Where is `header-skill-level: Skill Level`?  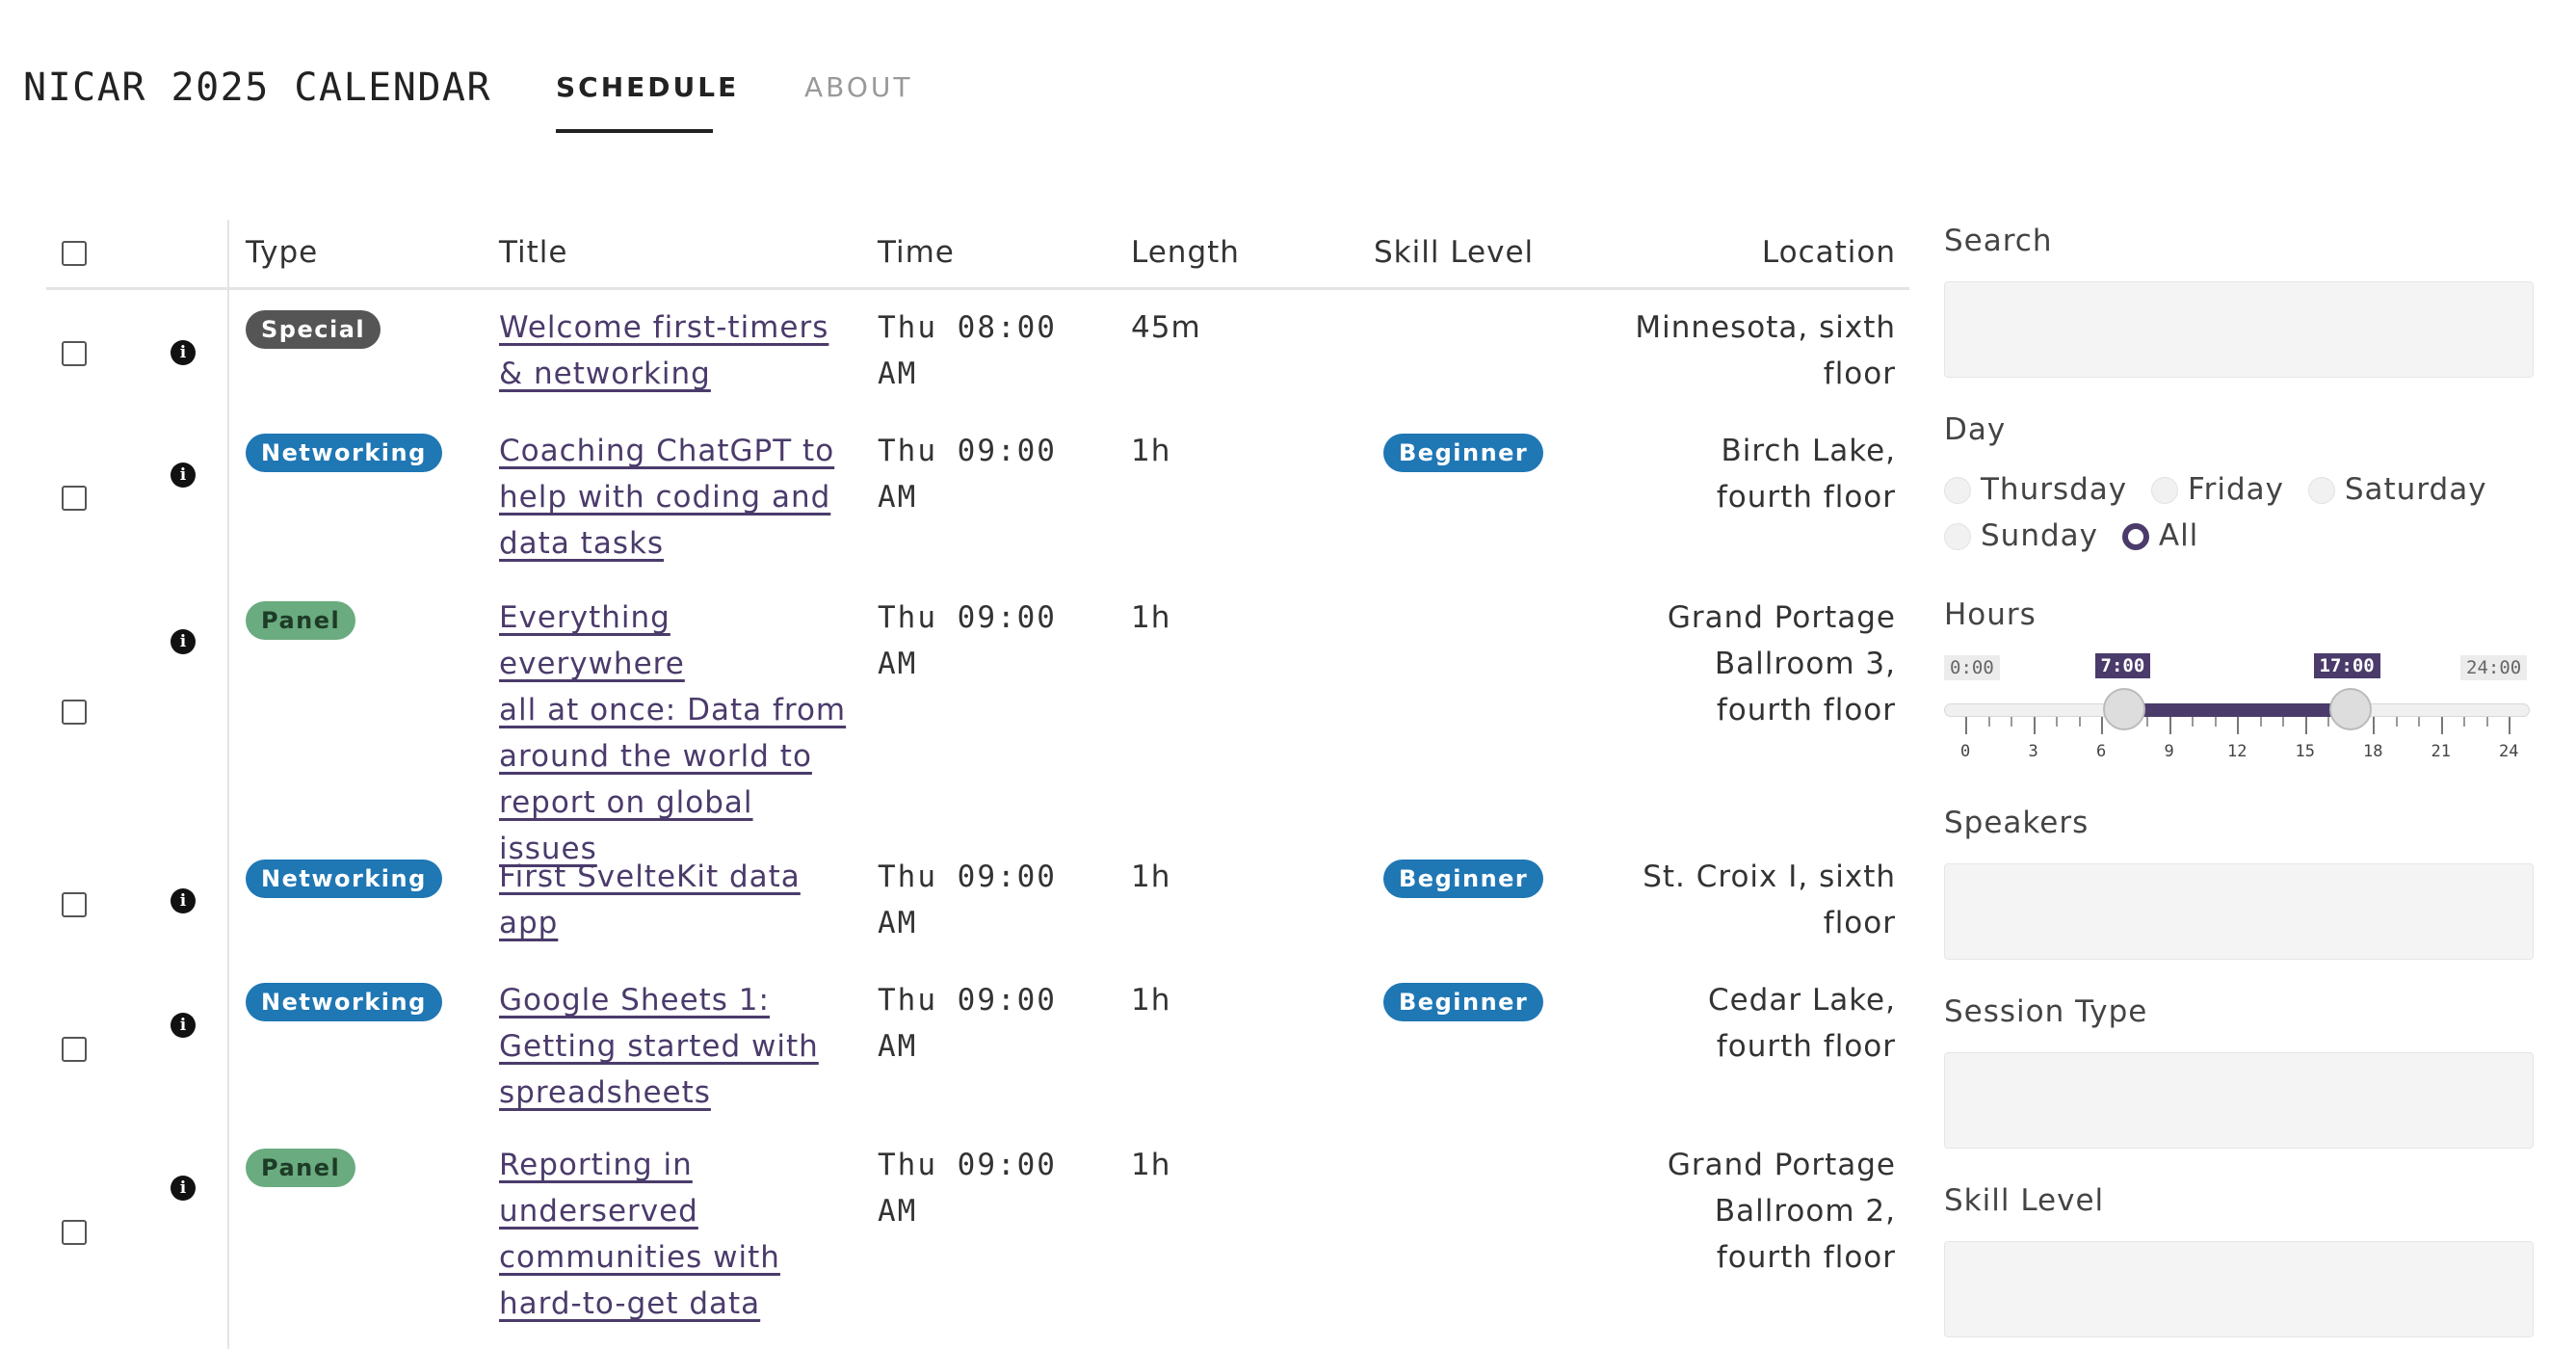 header-skill-level: Skill Level is located at coordinates (1454, 252).